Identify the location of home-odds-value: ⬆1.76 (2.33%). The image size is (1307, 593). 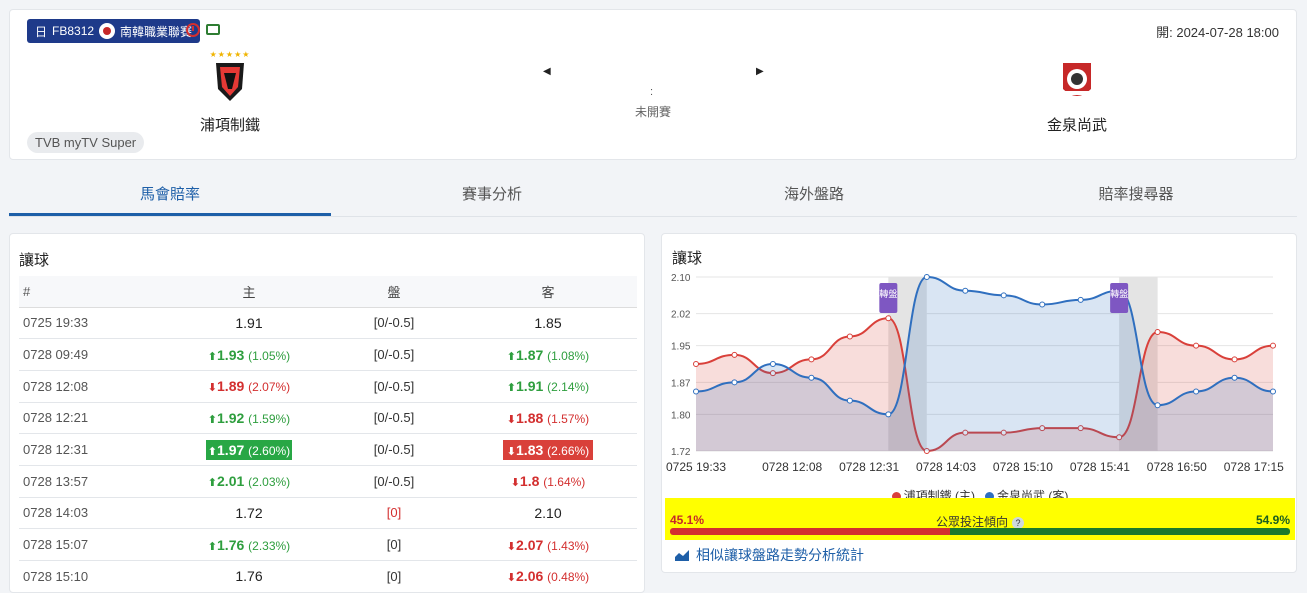
(249, 545).